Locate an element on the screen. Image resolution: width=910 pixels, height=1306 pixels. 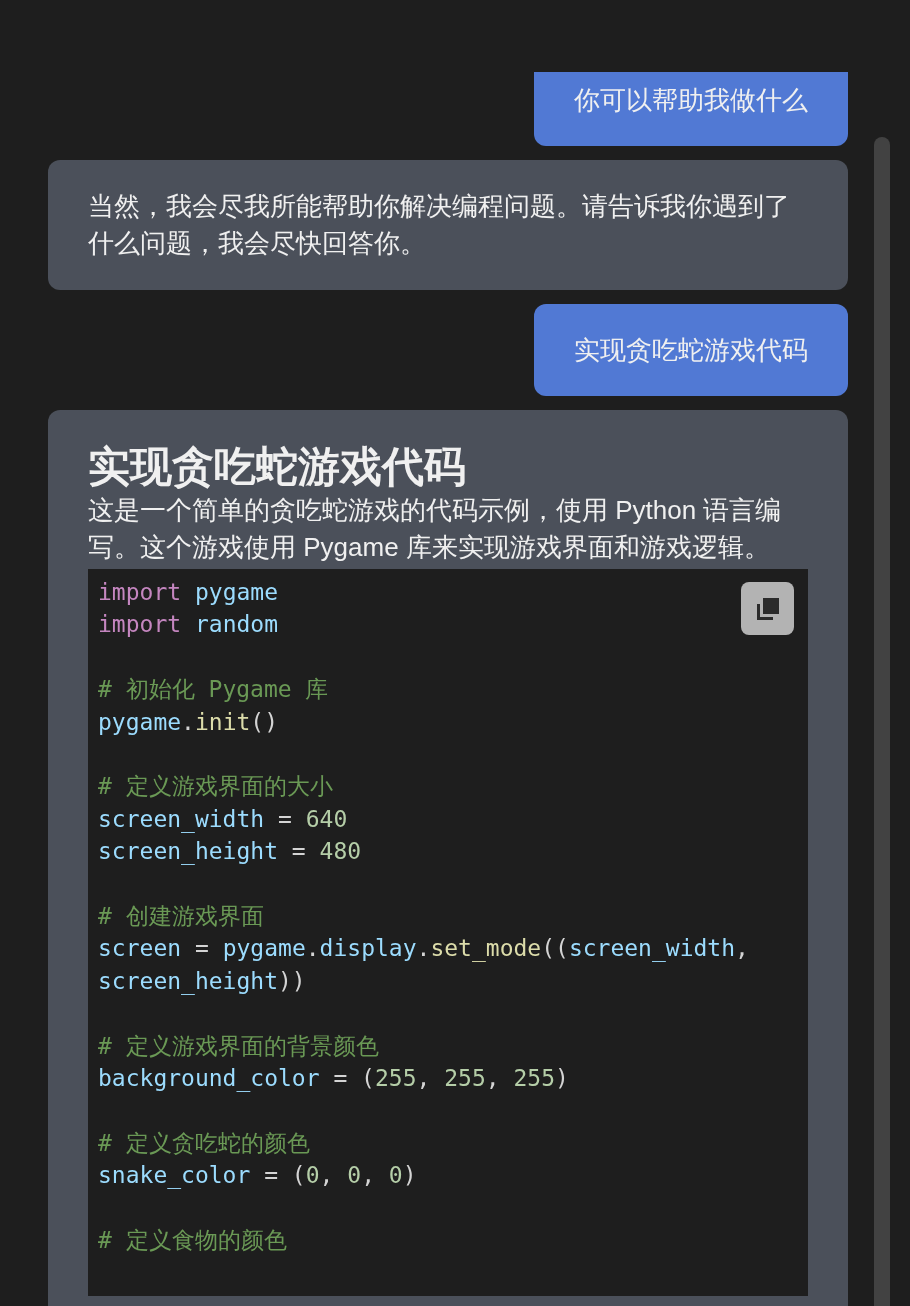
code-line: import pygame is located at coordinates (188, 592).